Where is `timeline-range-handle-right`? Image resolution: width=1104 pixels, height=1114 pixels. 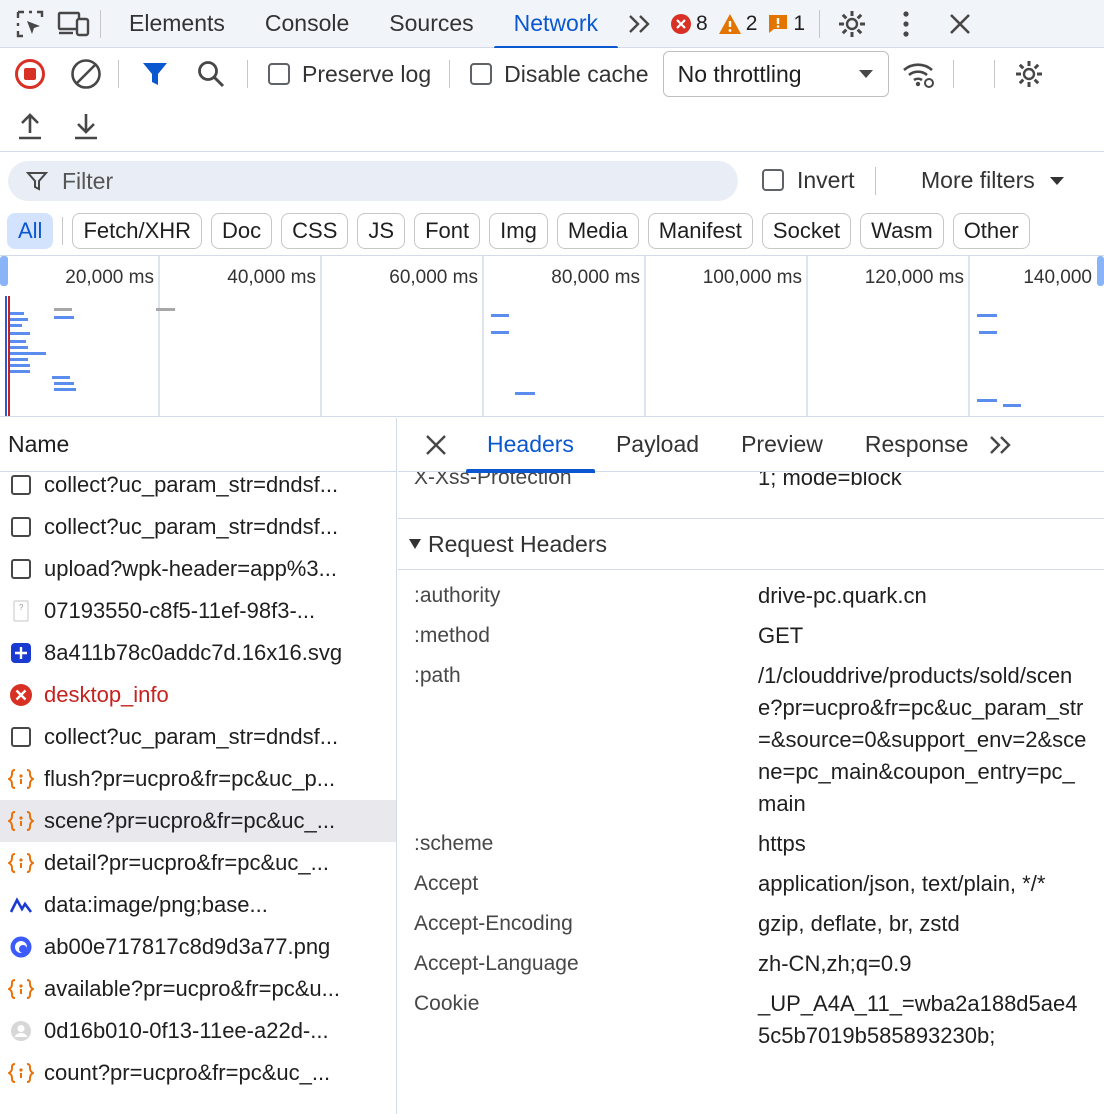 timeline-range-handle-right is located at coordinates (1100, 271).